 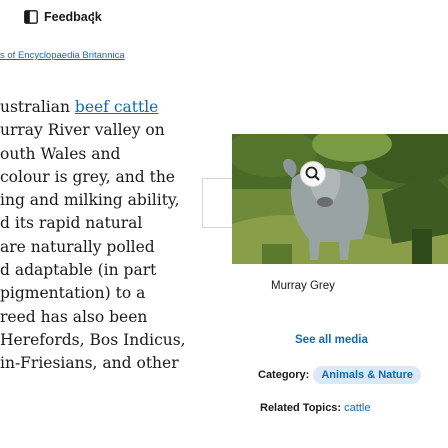 I want to click on article-line-text: outh Wales and, so click(x=60, y=153).